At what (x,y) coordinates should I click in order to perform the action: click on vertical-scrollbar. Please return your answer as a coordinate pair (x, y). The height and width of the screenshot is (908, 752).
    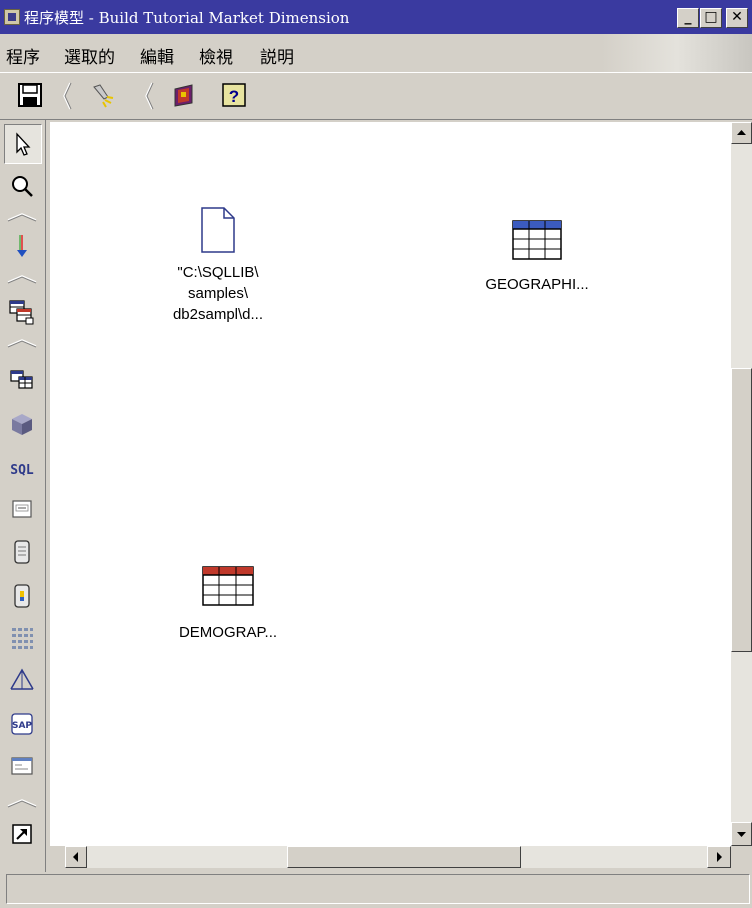
    Looking at the image, I should click on (741, 484).